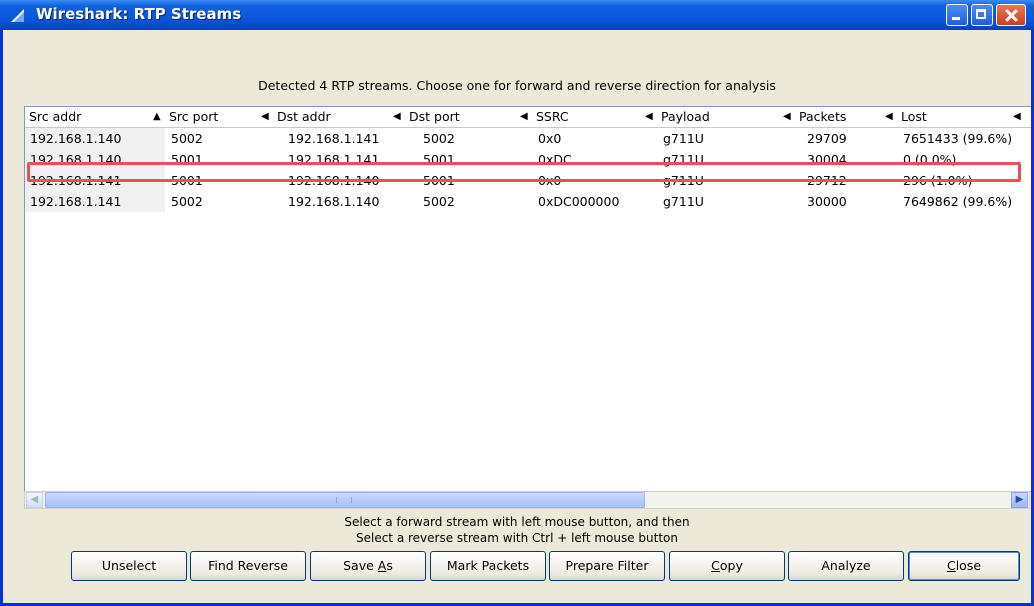 Image resolution: width=1034 pixels, height=606 pixels. I want to click on column-header-dst-addr: ◀ Dst addr, so click(333, 117).